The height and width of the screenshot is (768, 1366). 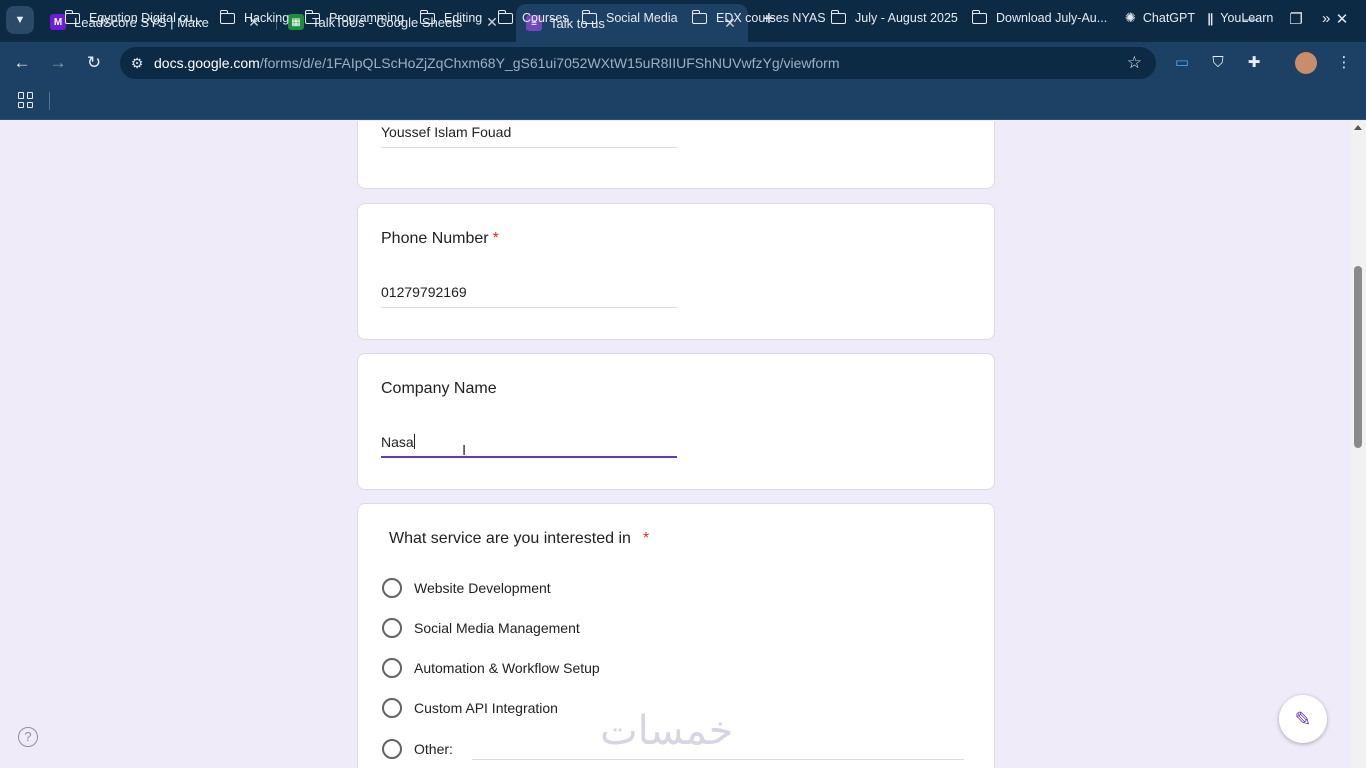 I want to click on ibeam-cursor-icon: I, so click(x=464, y=450).